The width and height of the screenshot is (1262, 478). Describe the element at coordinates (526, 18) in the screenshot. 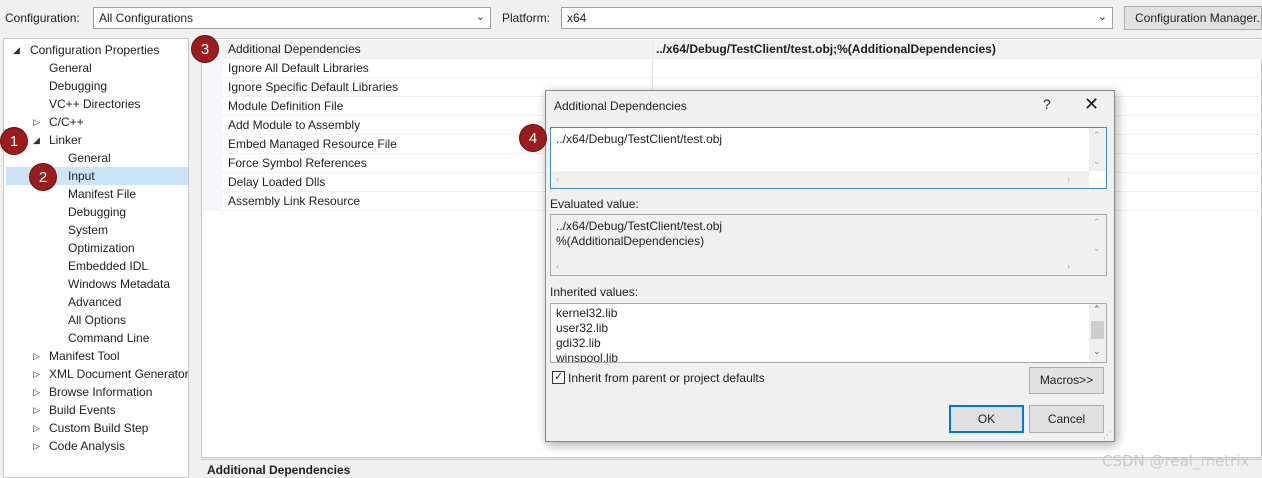

I see `platform-label: Platform:` at that location.